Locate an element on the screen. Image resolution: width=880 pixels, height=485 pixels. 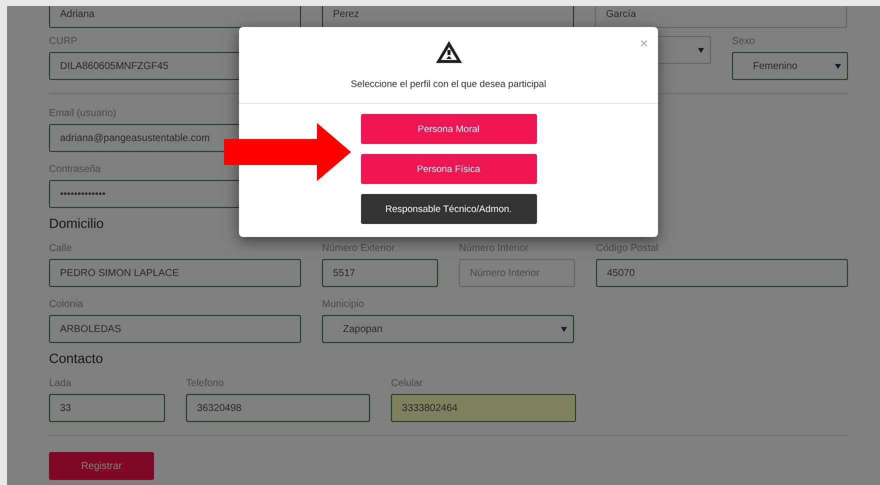
select-field: Zapopan is located at coordinates (448, 329).